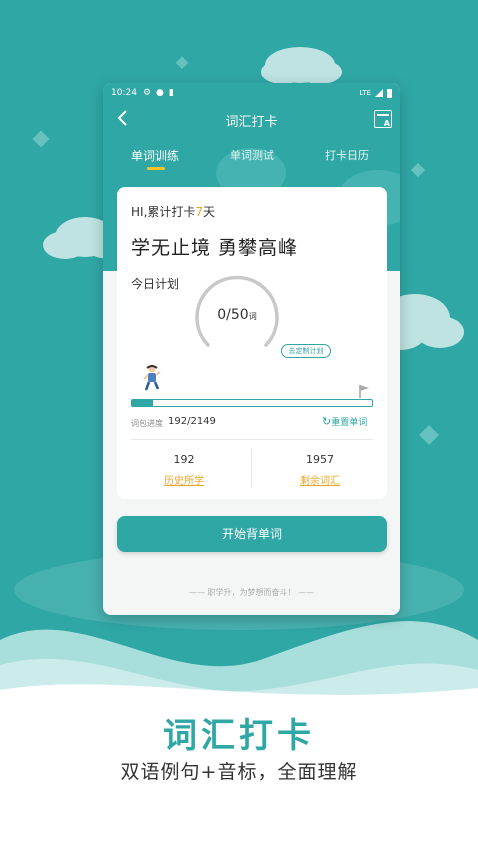 The image size is (478, 850). Describe the element at coordinates (252, 534) in the screenshot. I see `start-memorize-button: 开始背单词` at that location.